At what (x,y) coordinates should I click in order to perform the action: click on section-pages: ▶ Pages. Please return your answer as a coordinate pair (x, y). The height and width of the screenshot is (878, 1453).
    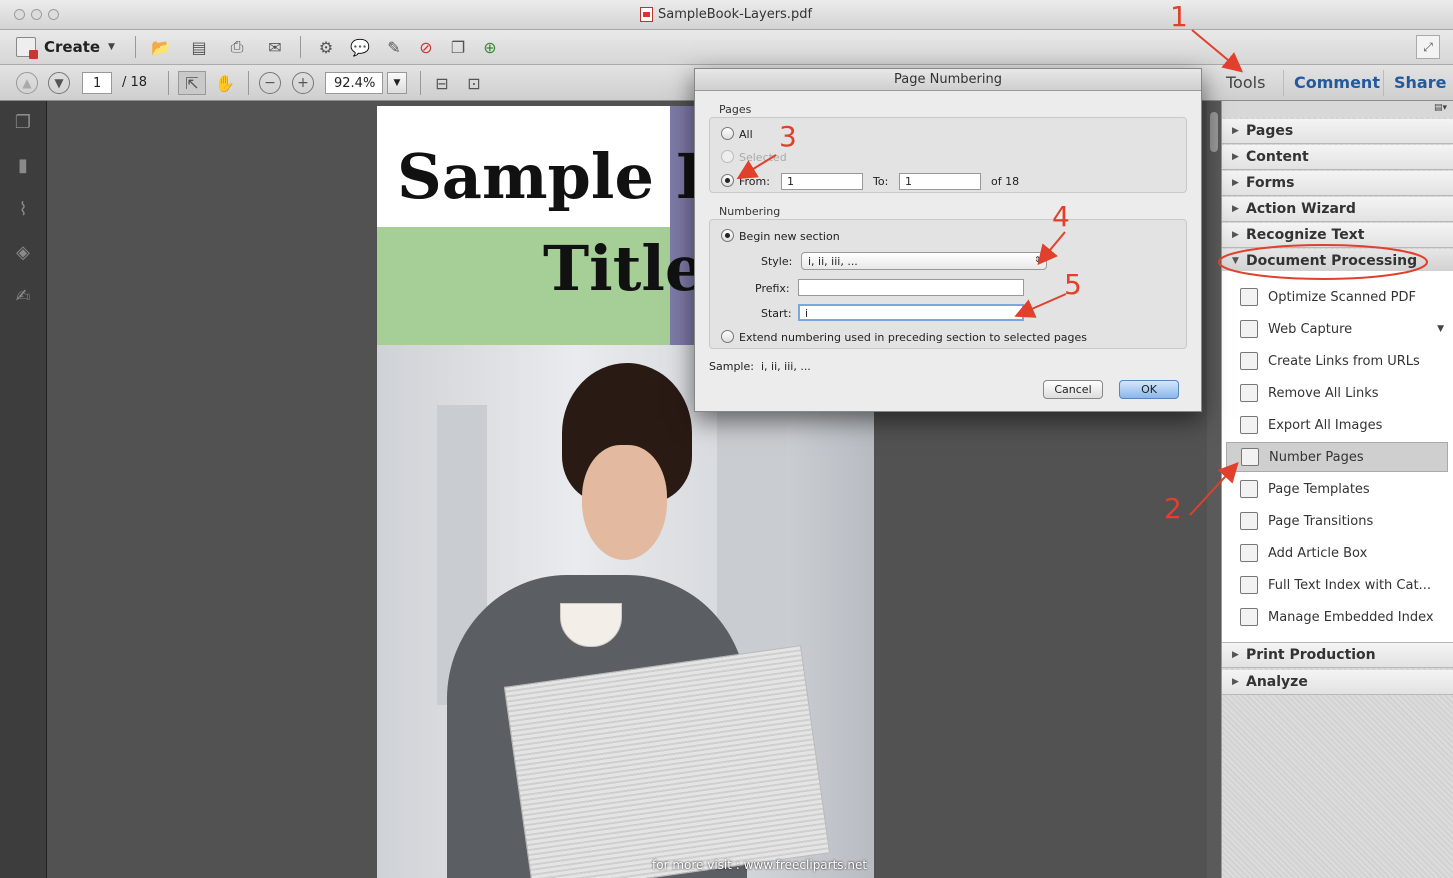
    Looking at the image, I should click on (1337, 131).